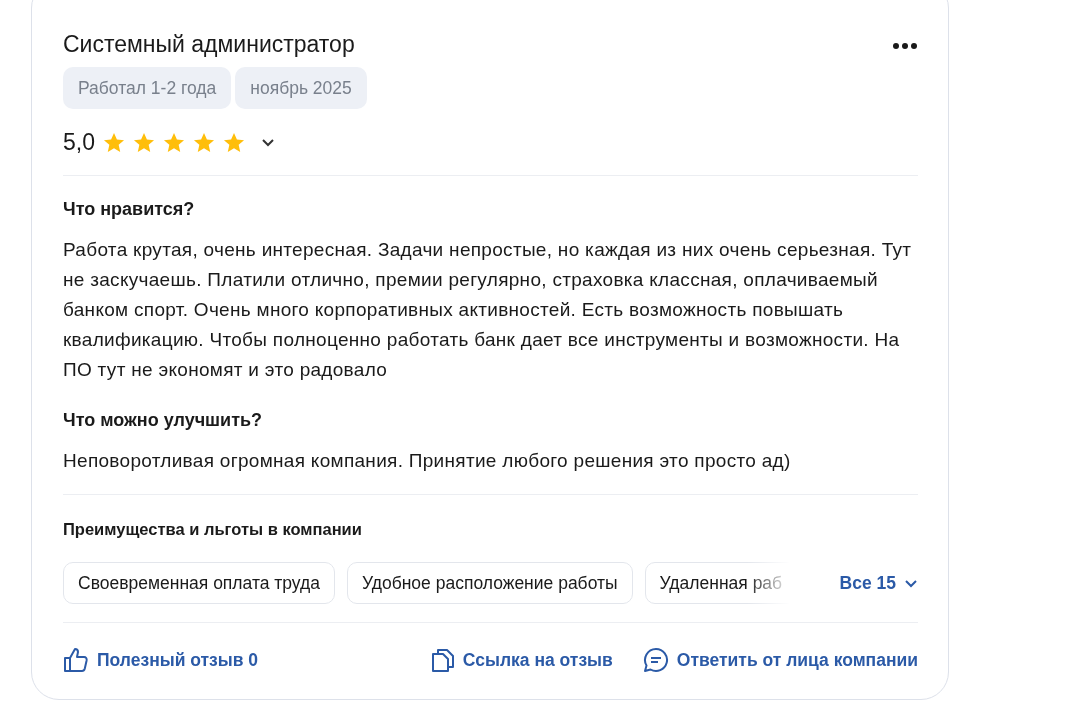  Describe the element at coordinates (878, 583) in the screenshot. I see `show-all-button: Все 15` at that location.